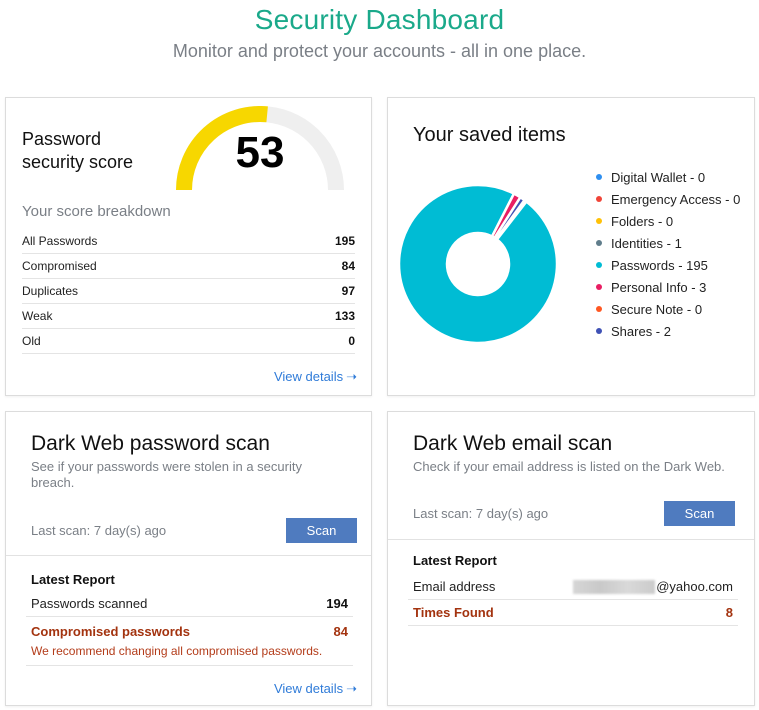  Describe the element at coordinates (60, 241) in the screenshot. I see `breakdown-label: All Passwords` at that location.